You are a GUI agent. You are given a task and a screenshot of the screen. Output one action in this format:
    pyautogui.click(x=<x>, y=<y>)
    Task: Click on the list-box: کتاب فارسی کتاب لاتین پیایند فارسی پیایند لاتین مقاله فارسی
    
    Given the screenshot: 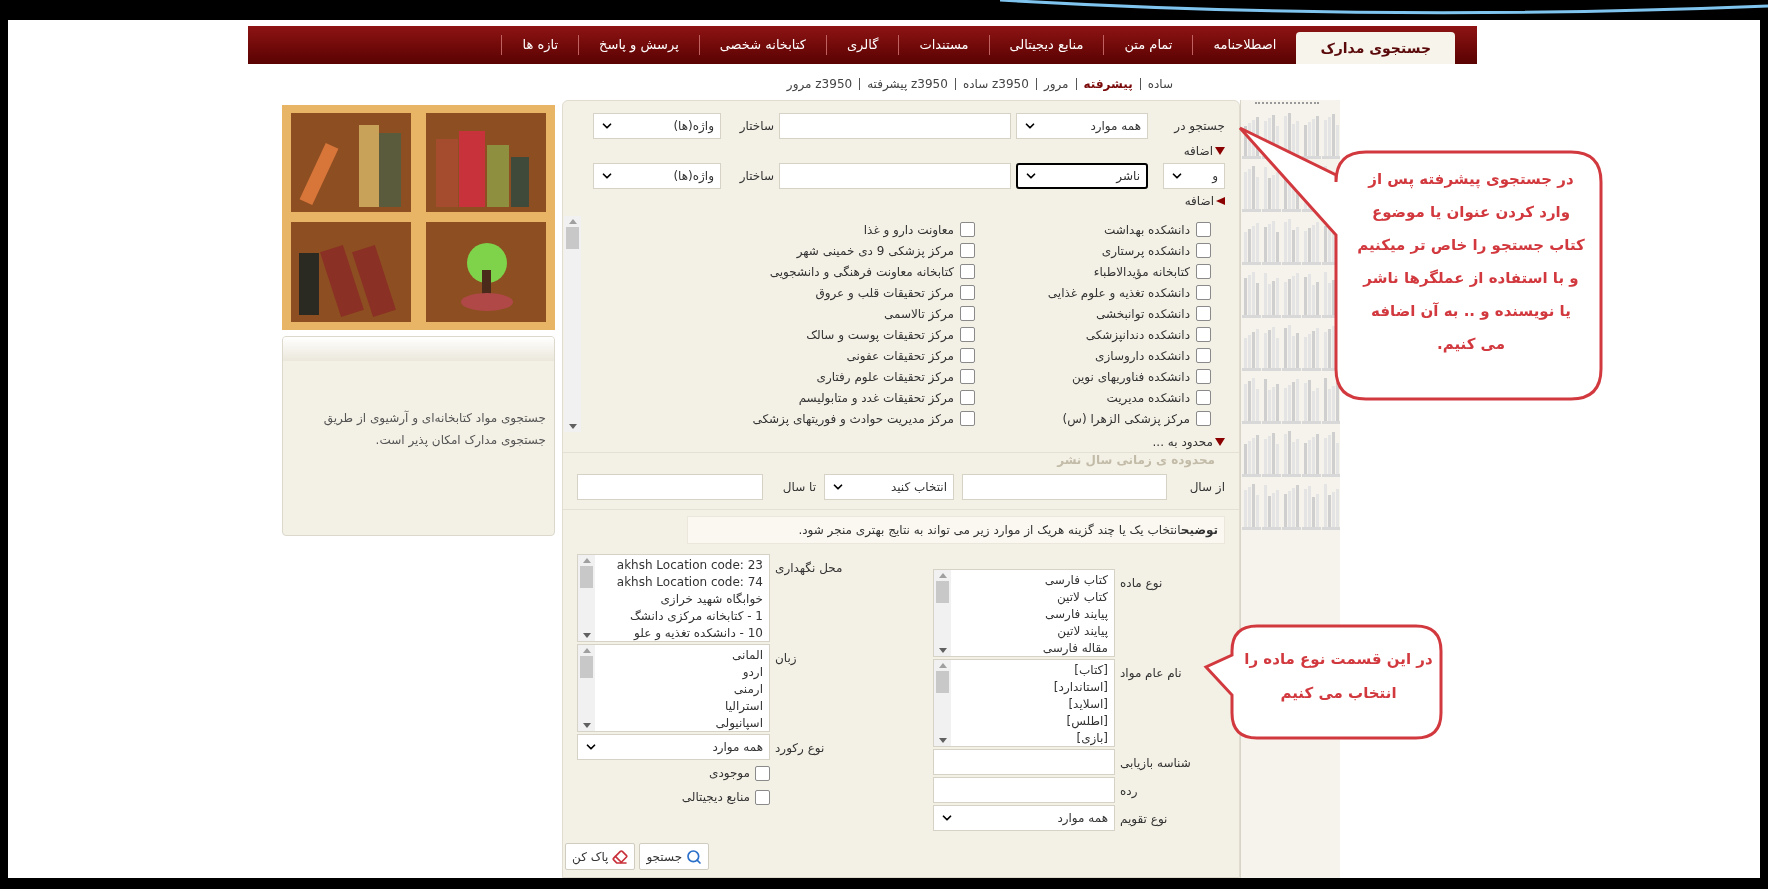 What is the action you would take?
    pyautogui.click(x=1024, y=613)
    